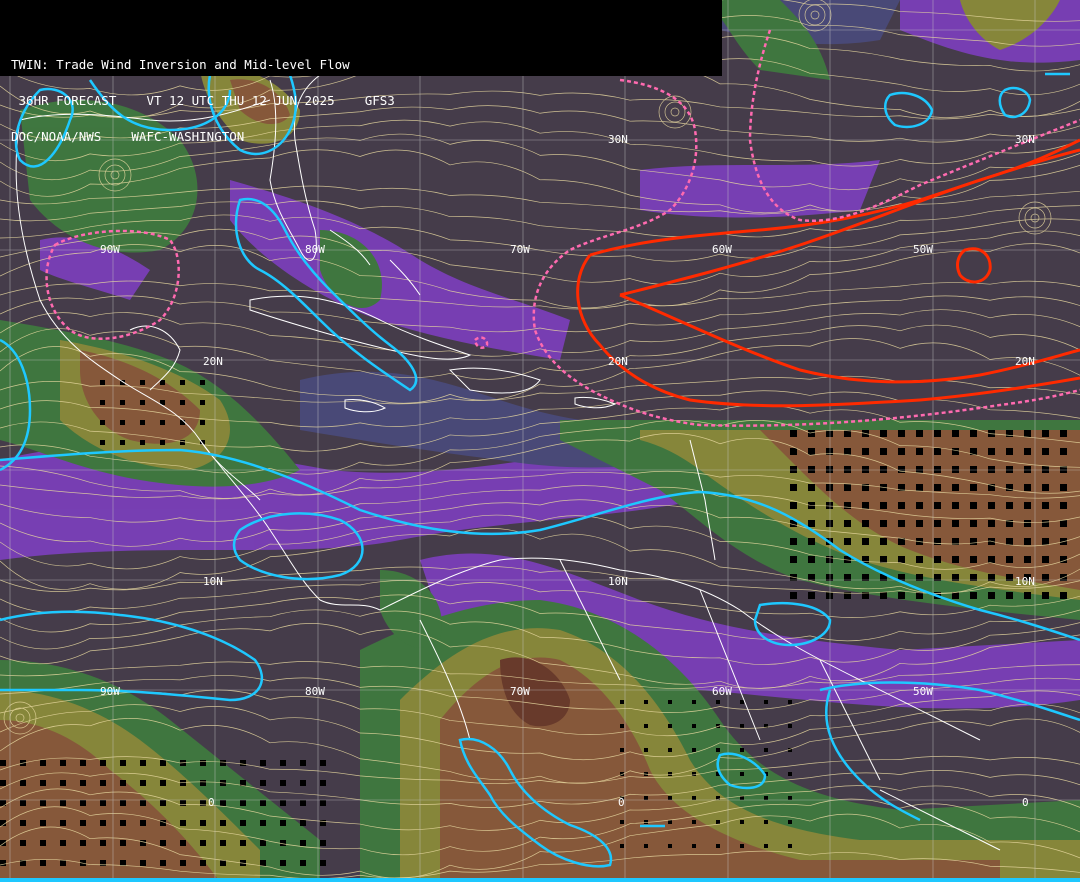  What do you see at coordinates (621, 802) in the screenshot?
I see `lat-label-0-center: 0` at bounding box center [621, 802].